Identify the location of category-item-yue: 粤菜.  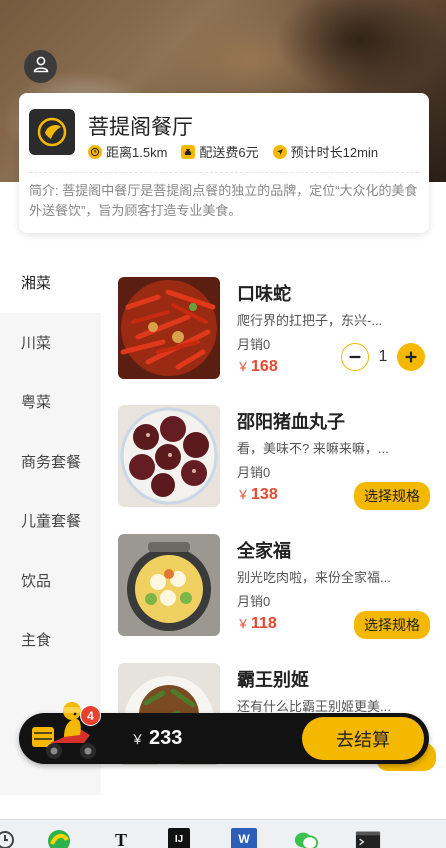
(50, 402).